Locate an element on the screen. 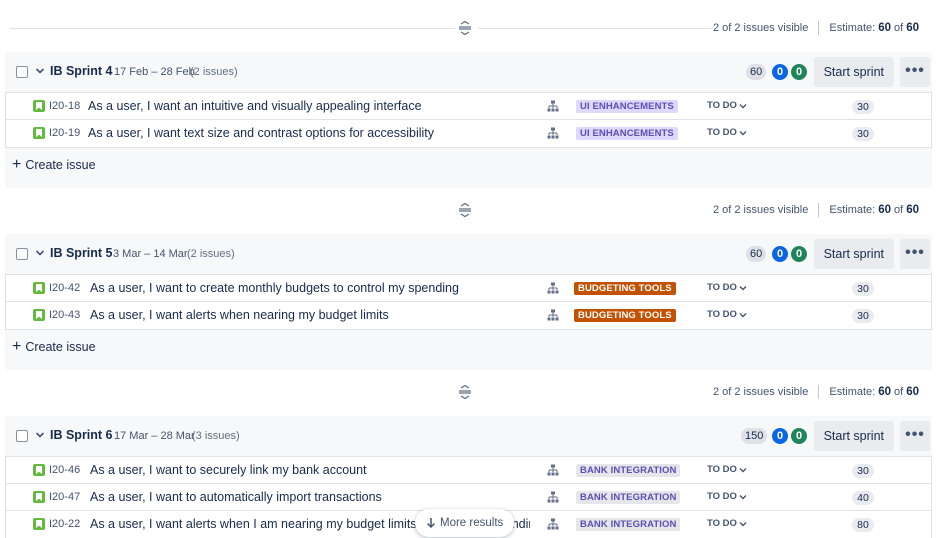 Image resolution: width=936 pixels, height=538 pixels. issue-key: I20-43 is located at coordinates (64, 315).